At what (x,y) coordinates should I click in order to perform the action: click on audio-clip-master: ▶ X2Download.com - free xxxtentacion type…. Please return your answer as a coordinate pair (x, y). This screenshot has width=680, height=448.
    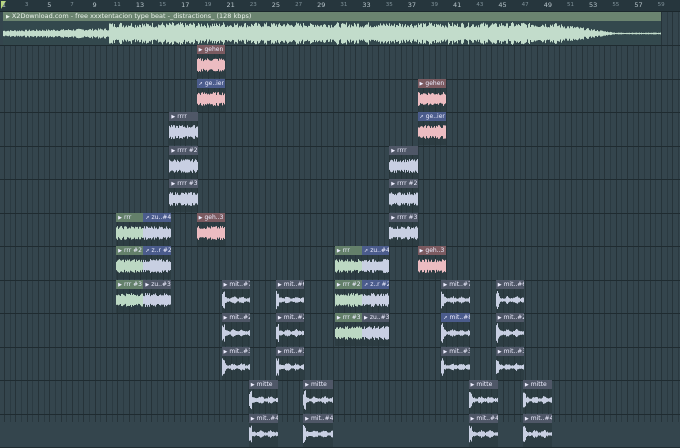
    Looking at the image, I should click on (332, 28).